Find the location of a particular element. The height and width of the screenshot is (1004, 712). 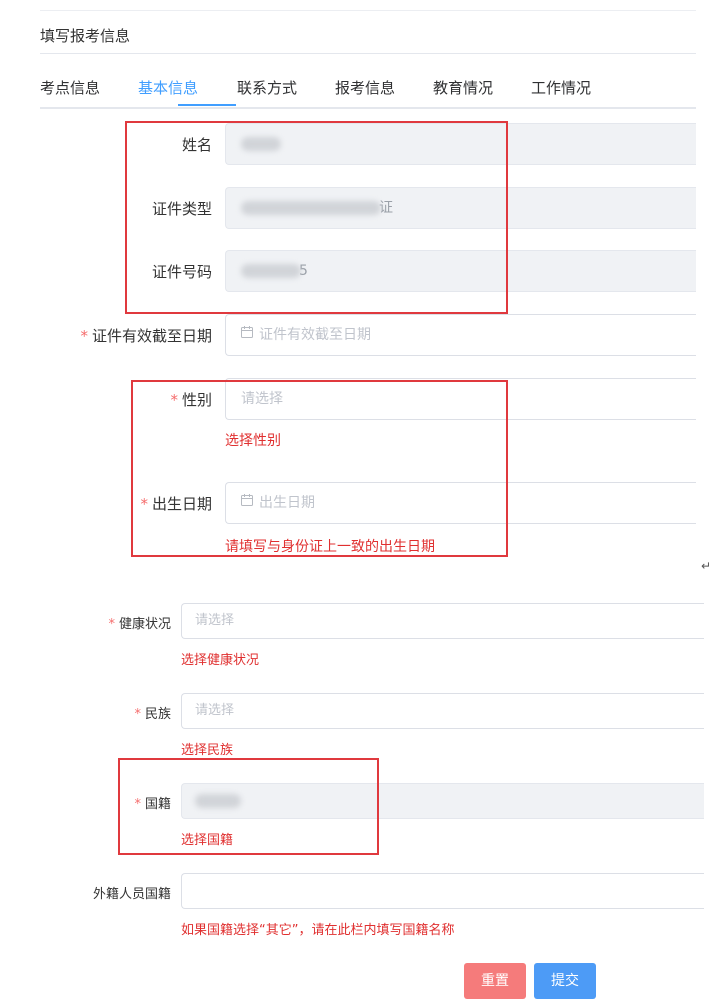

foreign-nationality-label: 外籍人员国籍 is located at coordinates (131, 894).